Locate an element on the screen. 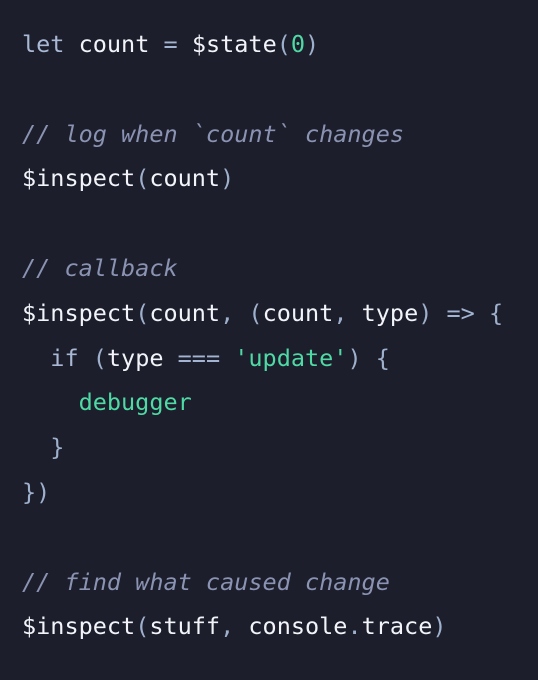  code-token-string: 'update' is located at coordinates (291, 357).